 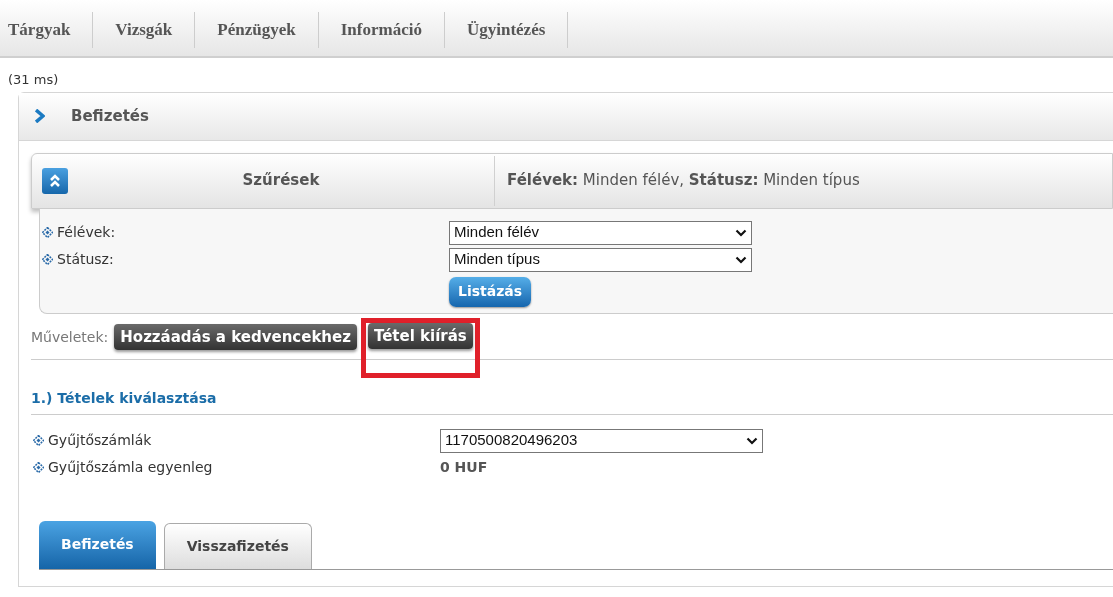 What do you see at coordinates (51, 30) in the screenshot?
I see `menu-item: Tárgyak` at bounding box center [51, 30].